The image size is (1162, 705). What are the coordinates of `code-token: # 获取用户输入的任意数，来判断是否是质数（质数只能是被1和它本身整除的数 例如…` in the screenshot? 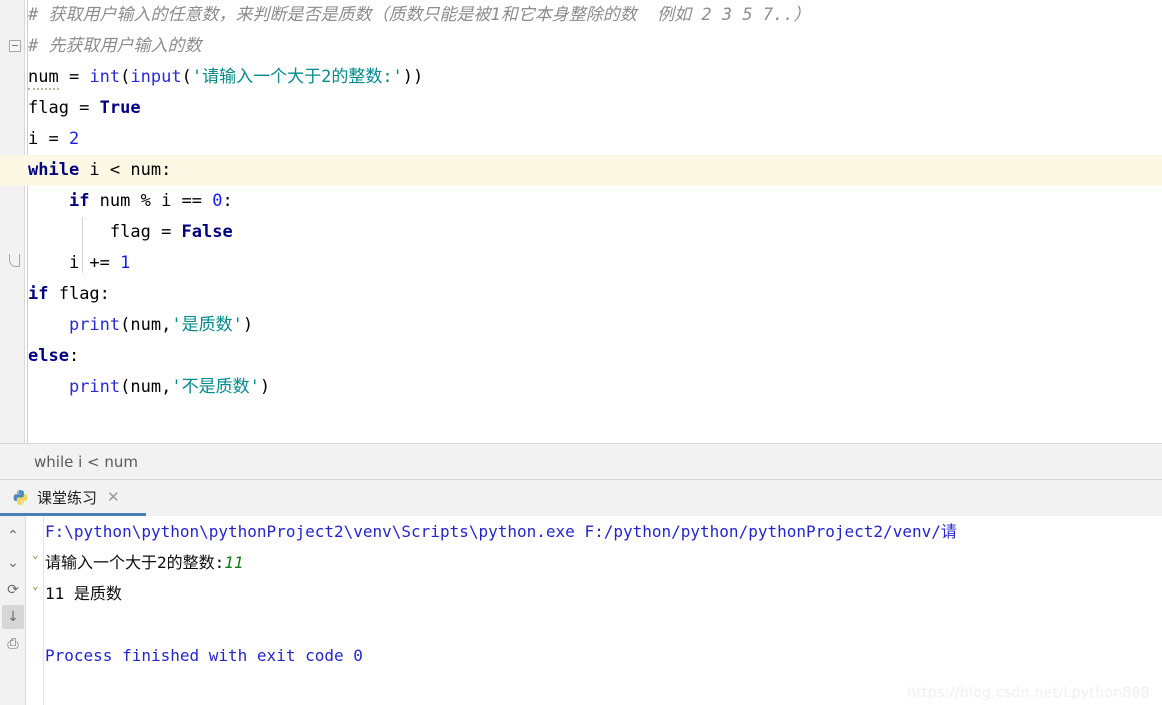 It's located at (419, 15).